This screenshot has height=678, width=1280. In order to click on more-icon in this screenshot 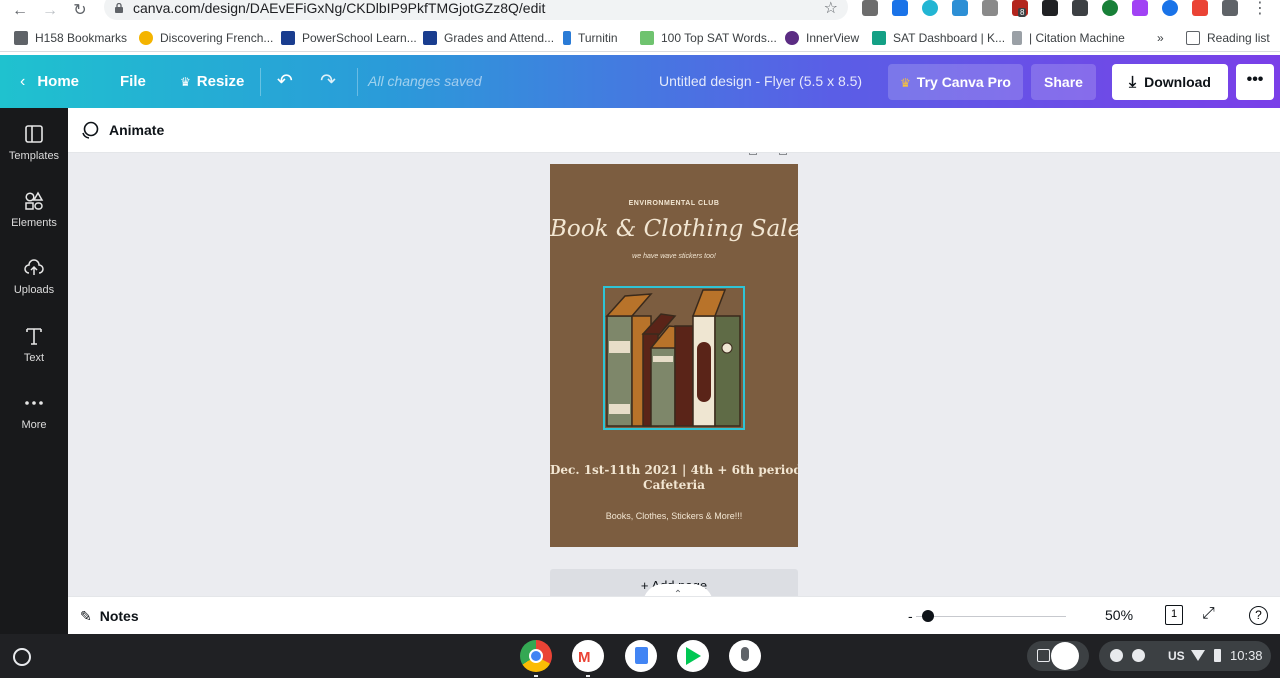, I will do `click(34, 403)`.